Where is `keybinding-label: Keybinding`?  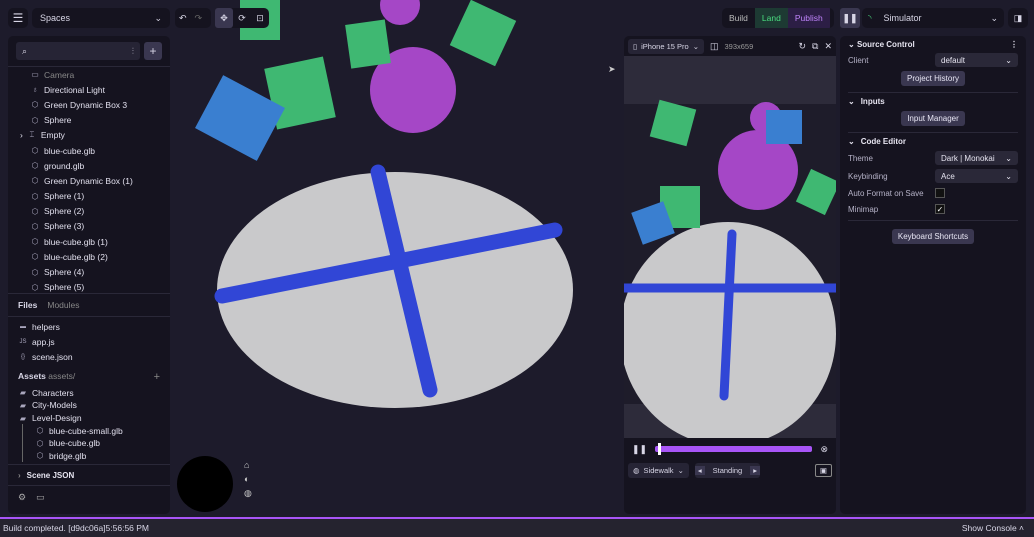 keybinding-label: Keybinding is located at coordinates (868, 176).